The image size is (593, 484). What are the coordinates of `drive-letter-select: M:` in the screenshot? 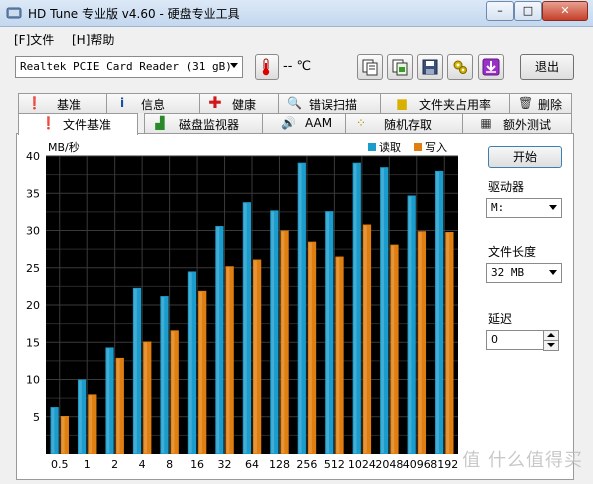 It's located at (524, 208).